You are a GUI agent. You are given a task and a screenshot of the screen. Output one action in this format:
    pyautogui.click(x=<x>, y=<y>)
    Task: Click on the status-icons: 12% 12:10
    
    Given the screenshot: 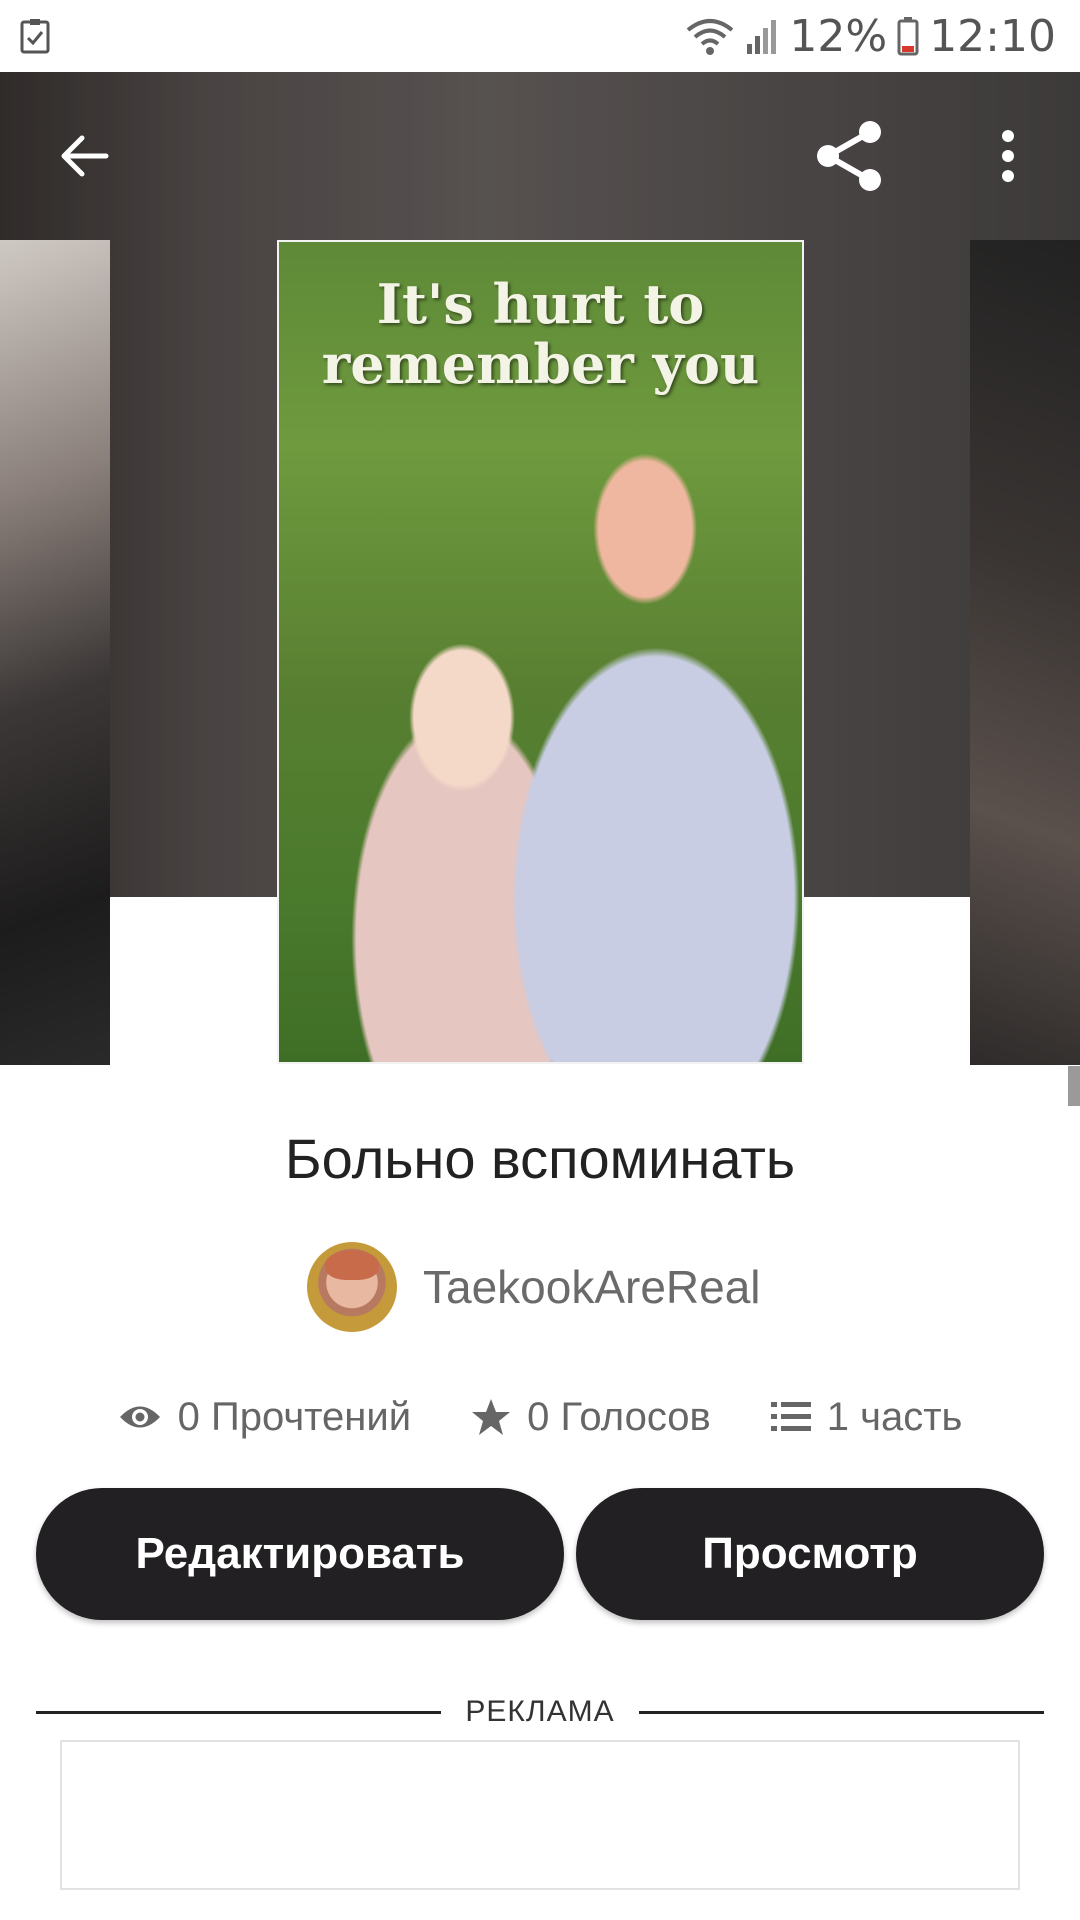 What is the action you would take?
    pyautogui.click(x=870, y=36)
    